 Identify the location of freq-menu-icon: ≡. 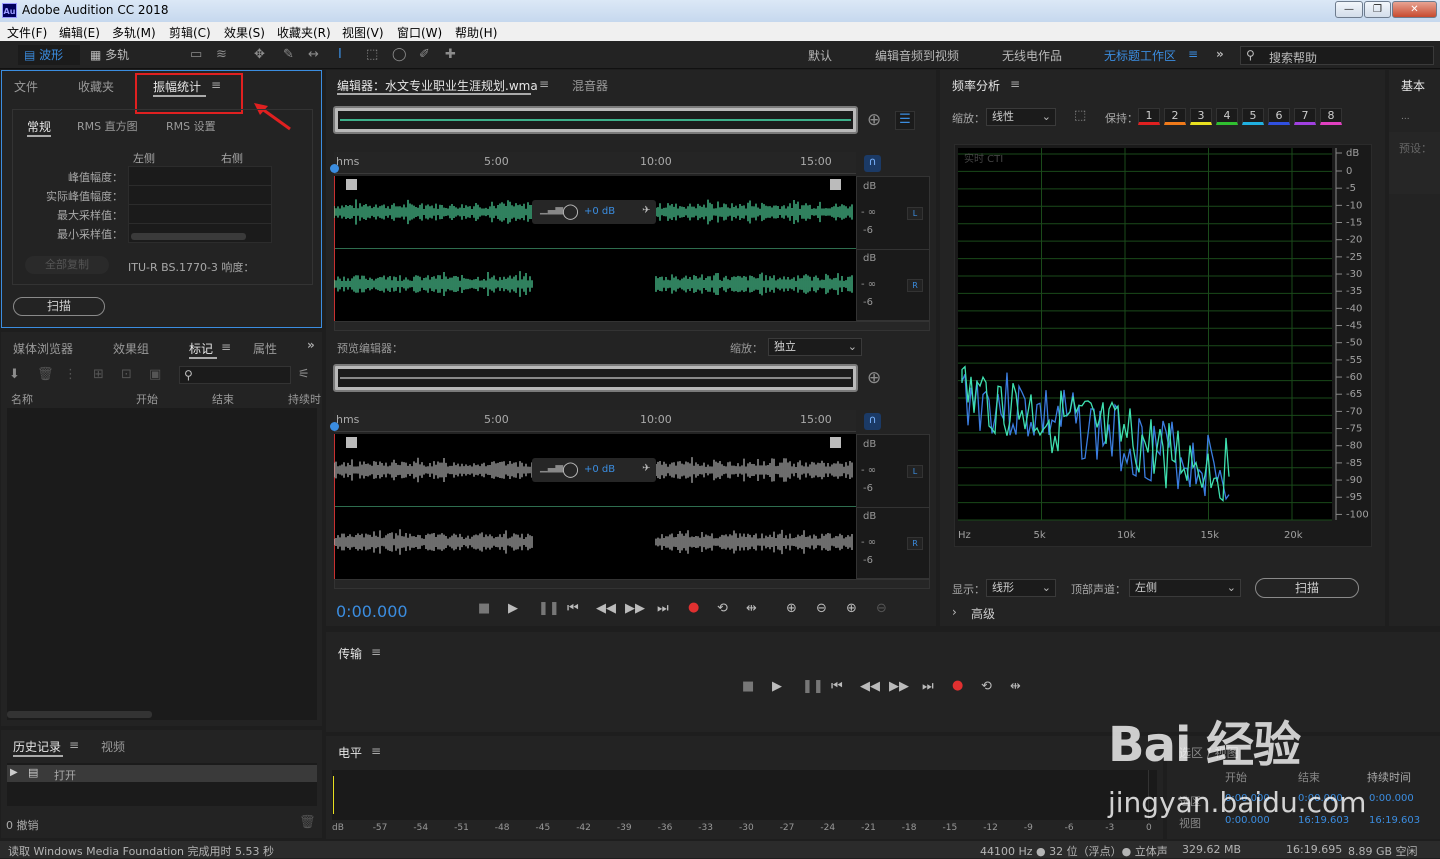
(1015, 84).